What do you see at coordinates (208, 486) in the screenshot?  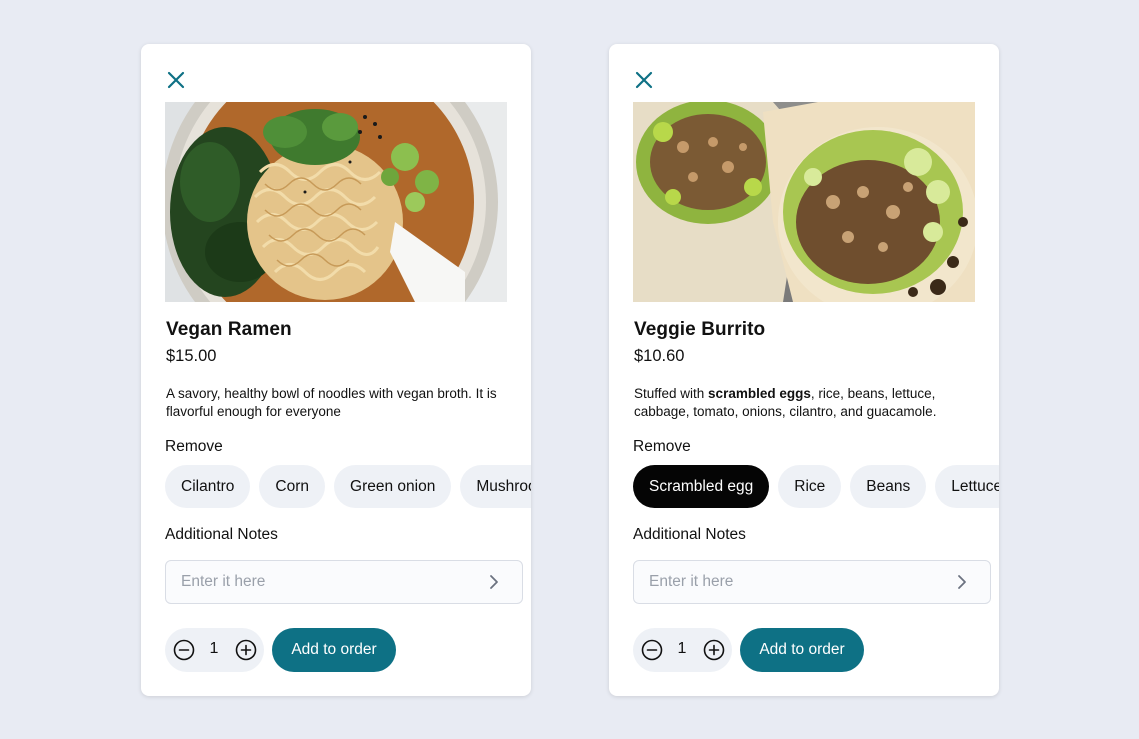 I see `remove-chip-cilantro: Cilantro` at bounding box center [208, 486].